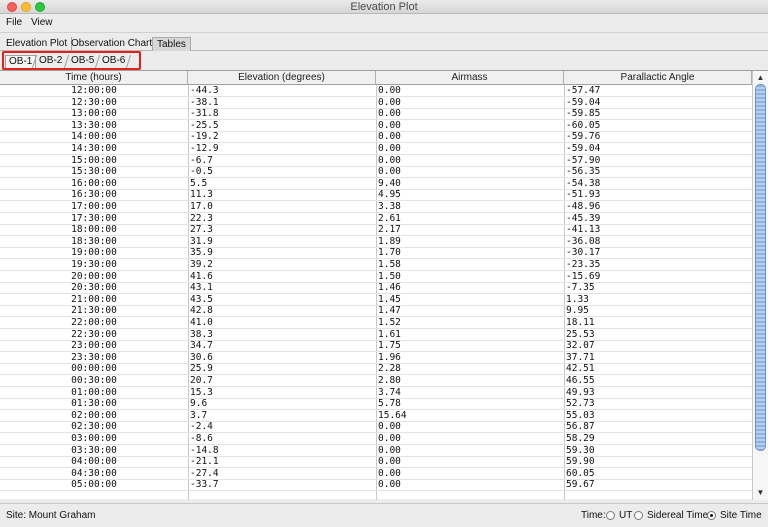  What do you see at coordinates (376, 335) in the screenshot?
I see `table-row: 22:30:00 38.3 1.61 25.53` at bounding box center [376, 335].